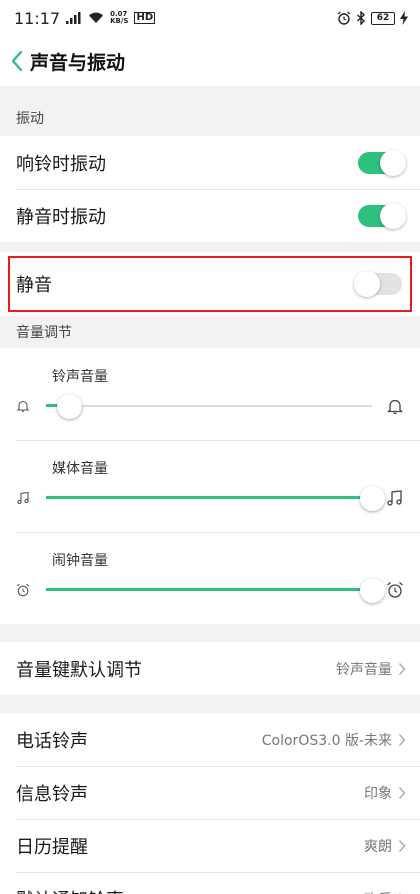 The width and height of the screenshot is (420, 894). What do you see at coordinates (145, 18) in the screenshot?
I see `hd-badge: HD` at bounding box center [145, 18].